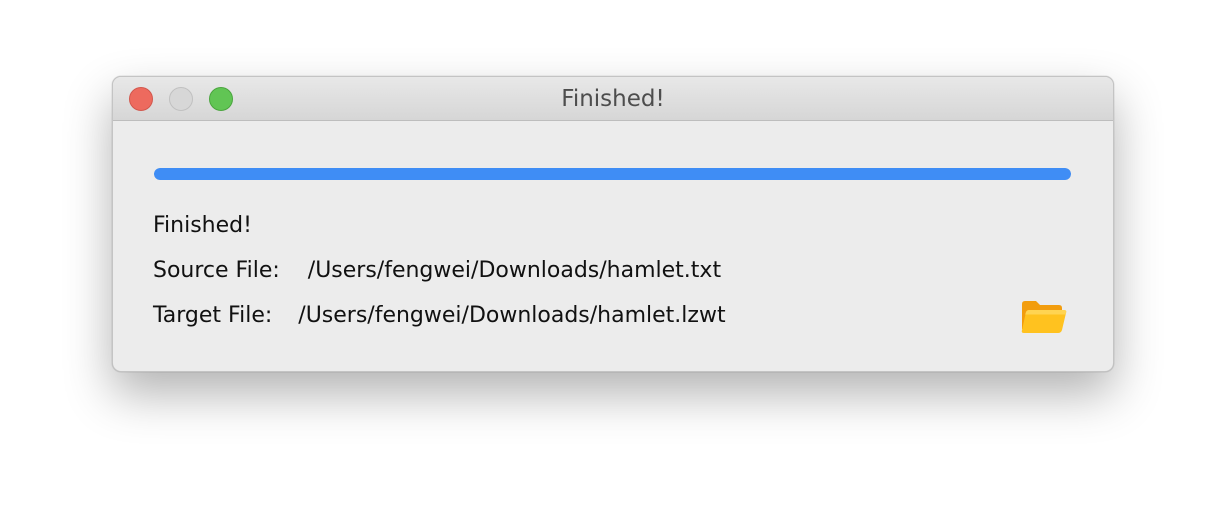 The width and height of the screenshot is (1224, 518). Describe the element at coordinates (512, 315) in the screenshot. I see `target-file-path: /Users/fengwei/Downloads/hamlet.lzwt` at that location.